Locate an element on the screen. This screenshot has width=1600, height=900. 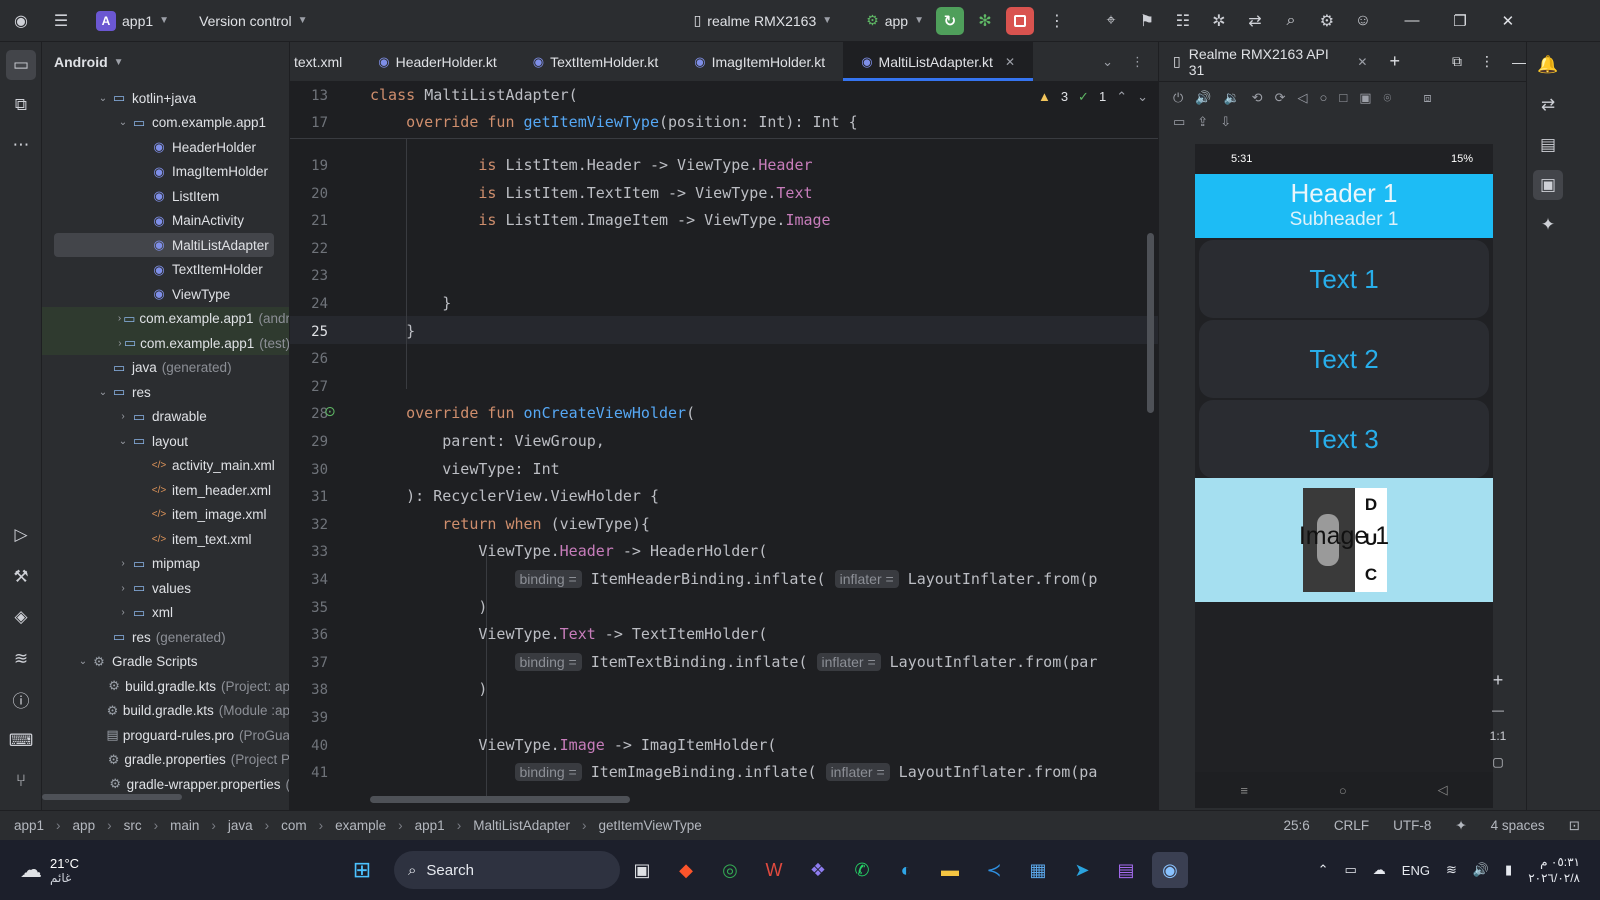
tree-item: ⚙ gradle-wrapper.properties( is located at coordinates (165, 784).